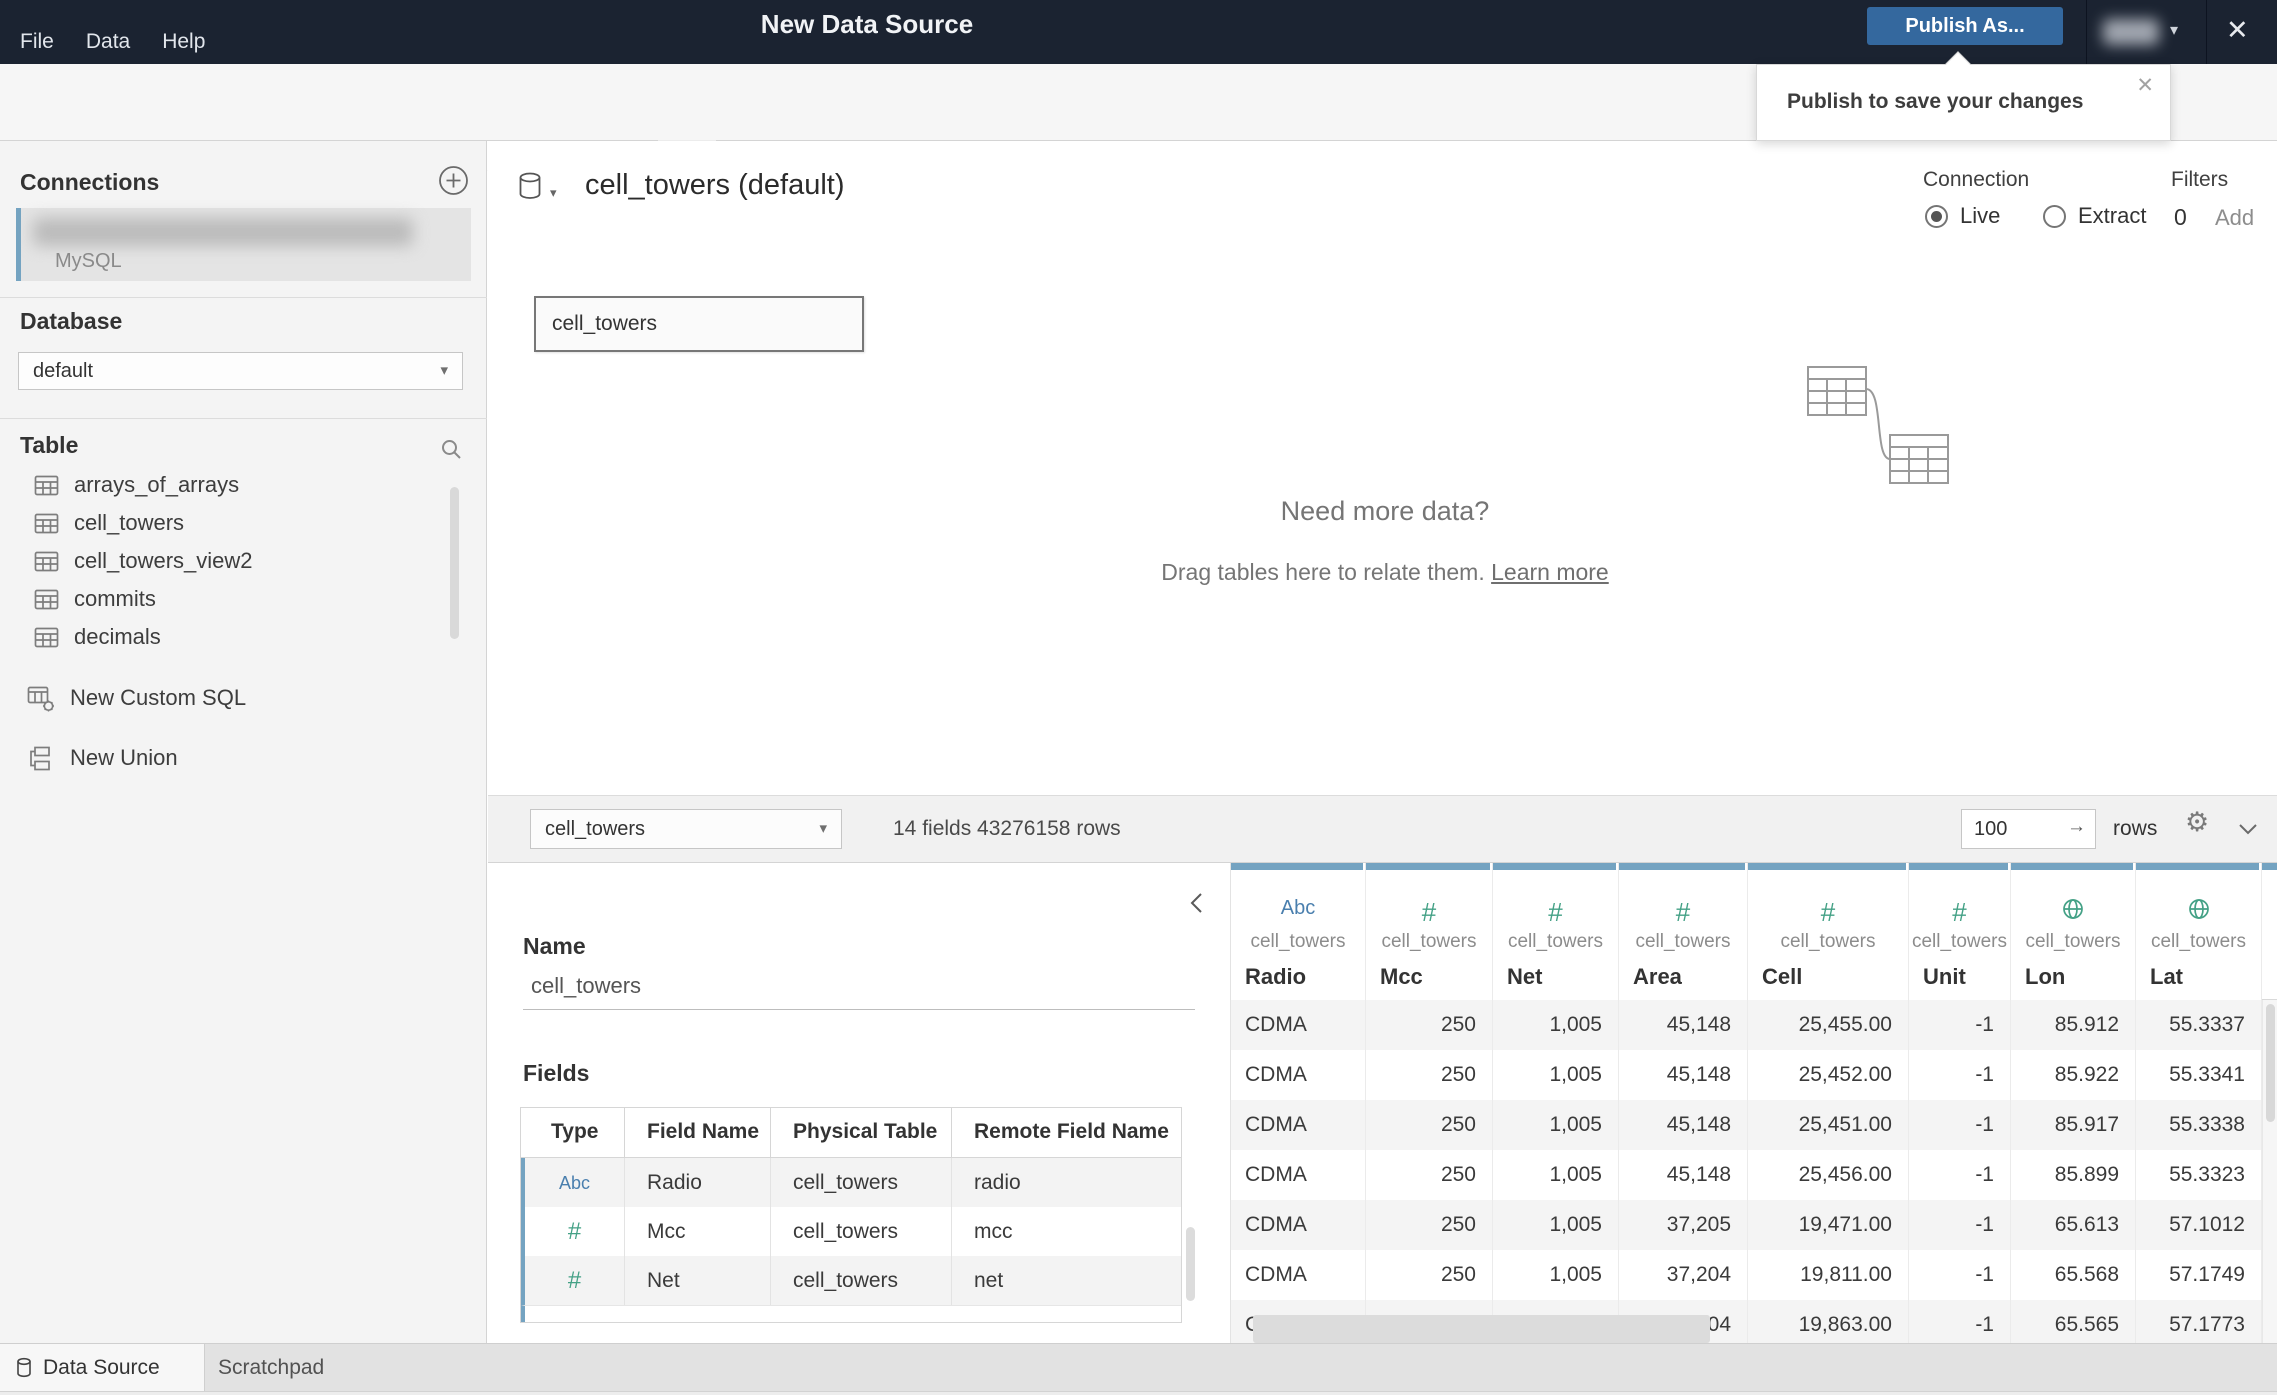 This screenshot has width=2277, height=1395. I want to click on grid-column-header: Abc# cell_towers Radio, so click(1298, 931).